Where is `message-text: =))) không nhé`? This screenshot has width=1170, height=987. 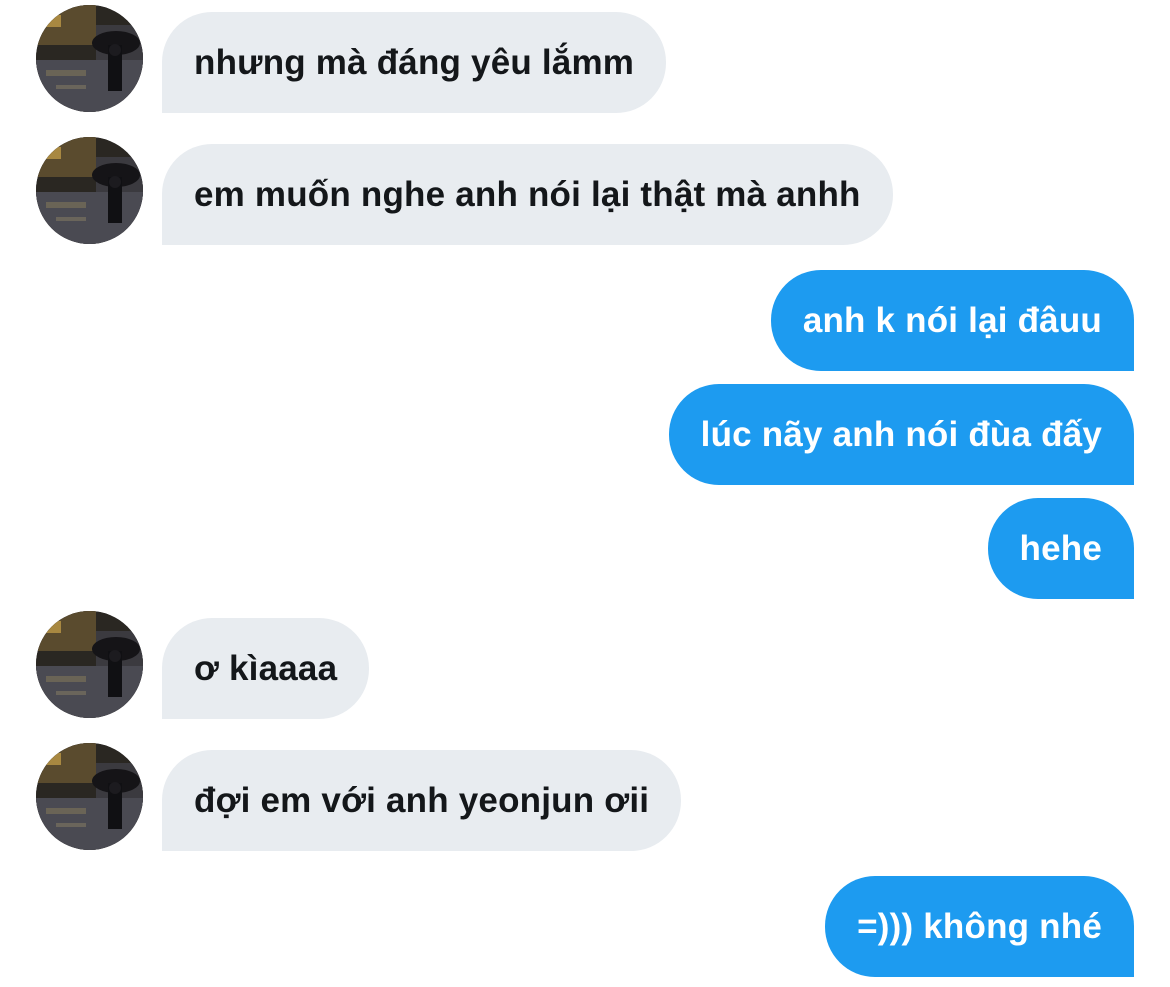
message-text: =))) không nhé is located at coordinates (979, 926).